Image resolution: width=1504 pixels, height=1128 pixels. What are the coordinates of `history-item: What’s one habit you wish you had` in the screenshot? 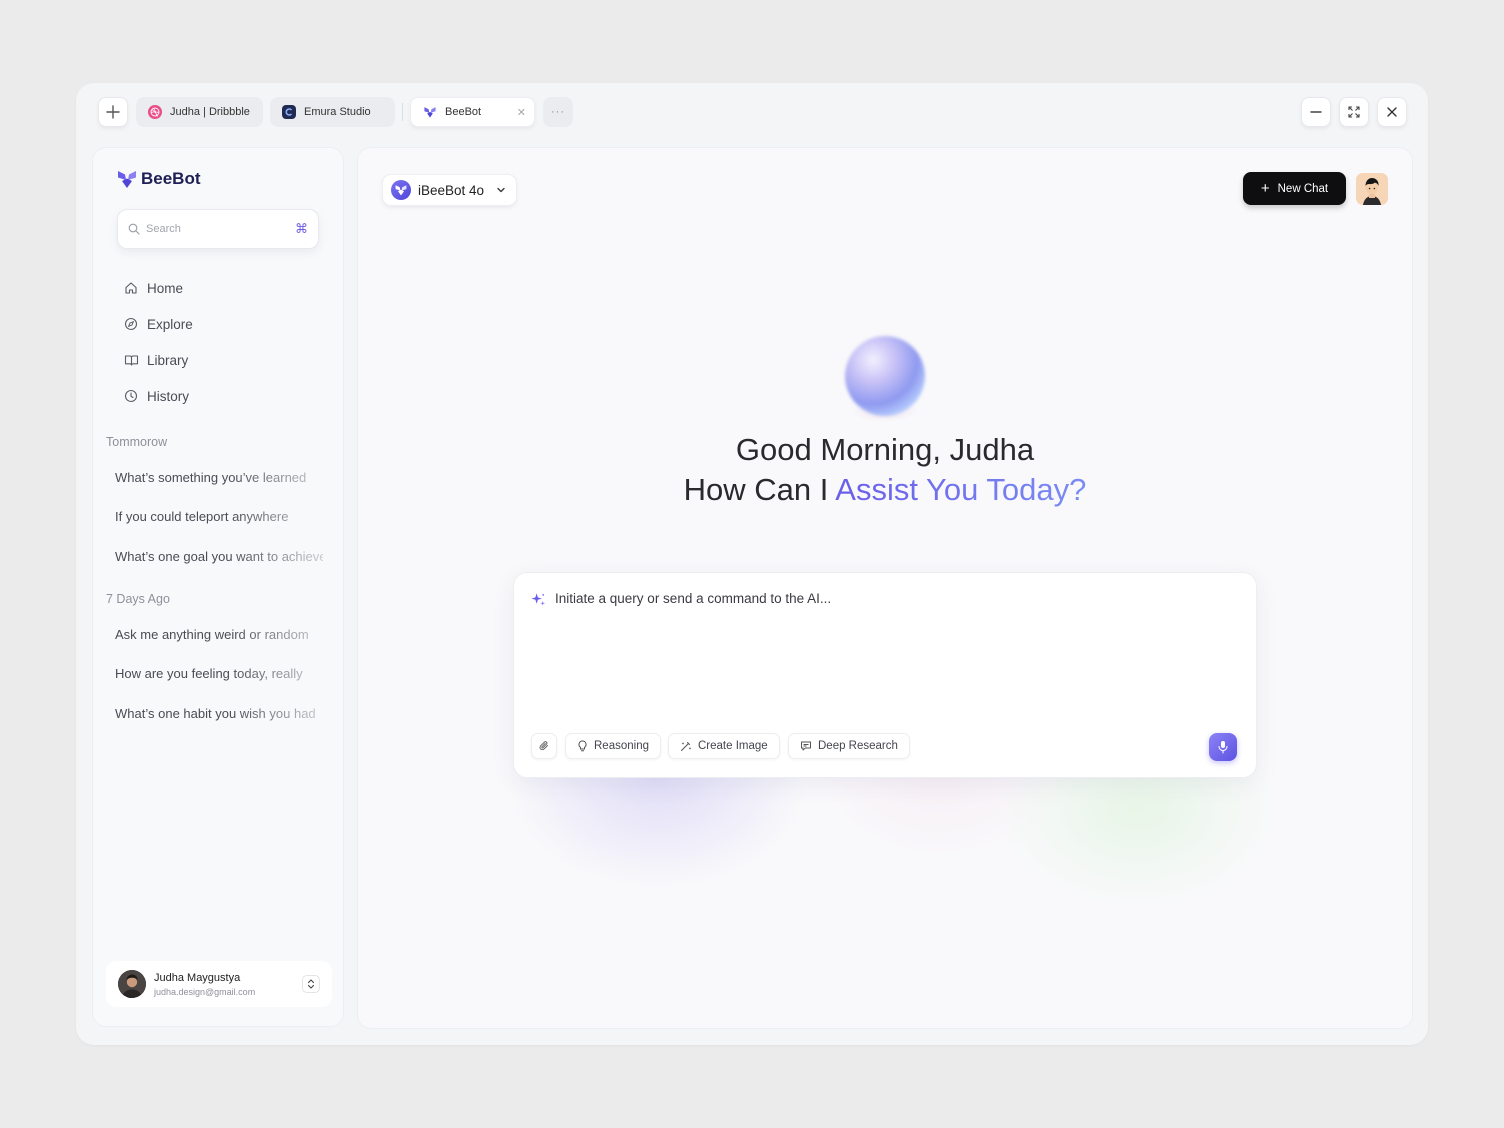 It's located at (219, 713).